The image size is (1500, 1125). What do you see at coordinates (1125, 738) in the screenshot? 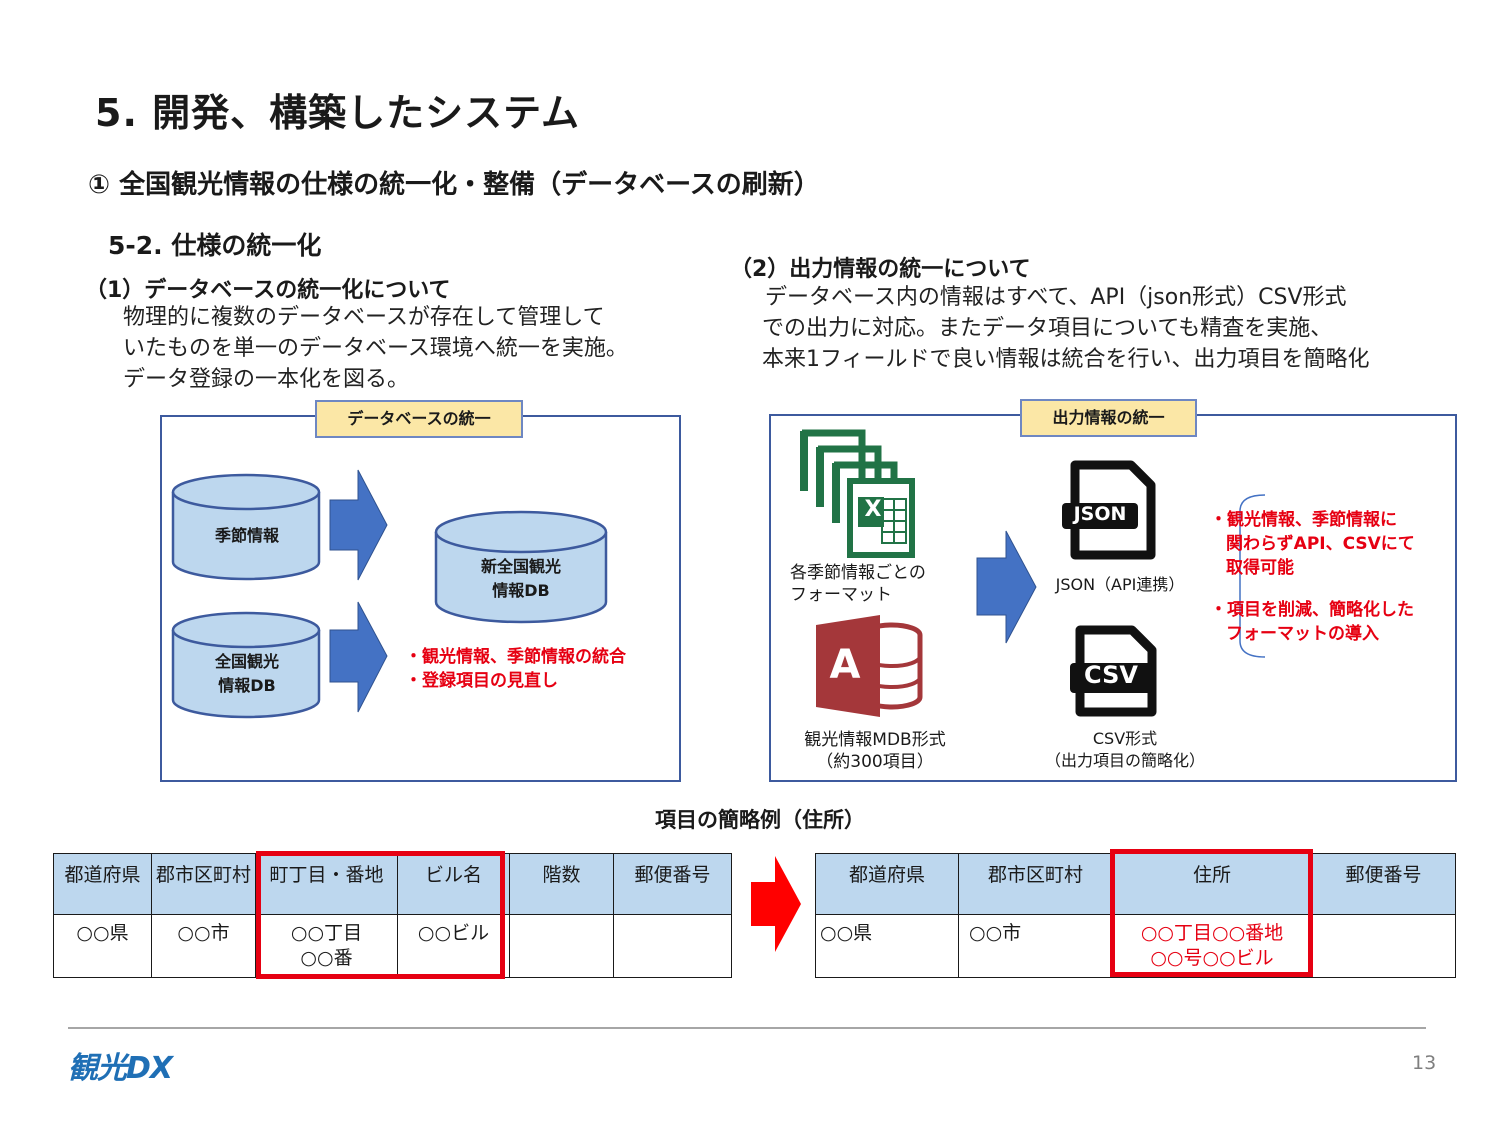
I see `csv-caption-line: CSV形式` at bounding box center [1125, 738].